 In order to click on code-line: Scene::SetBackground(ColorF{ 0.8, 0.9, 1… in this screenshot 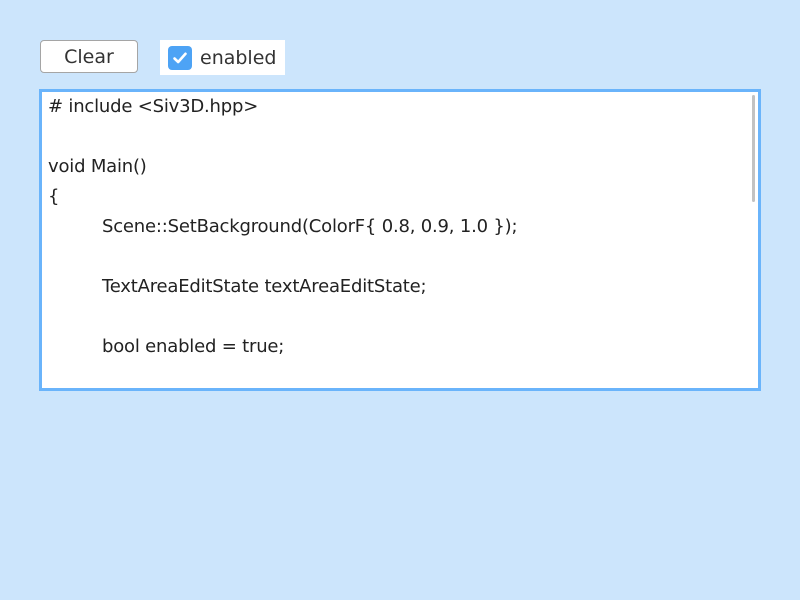, I will do `click(310, 226)`.